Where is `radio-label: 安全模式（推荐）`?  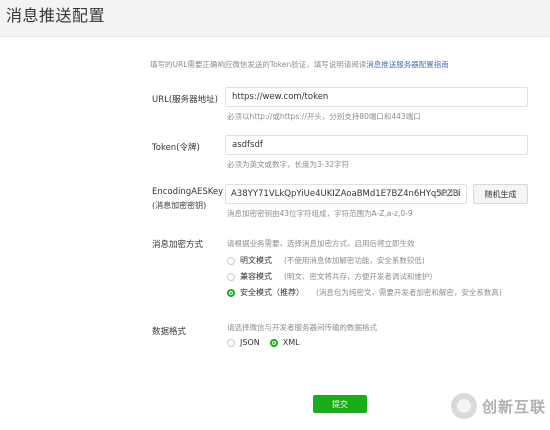
radio-label: 安全模式（推荐） is located at coordinates (272, 292).